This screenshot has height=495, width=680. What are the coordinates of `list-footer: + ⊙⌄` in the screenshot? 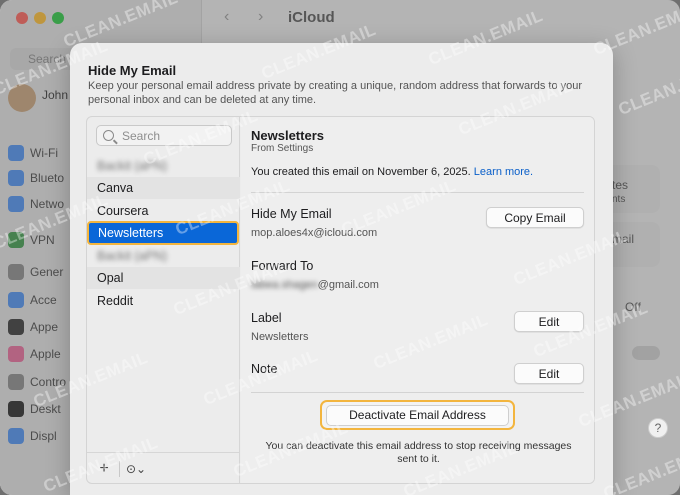 It's located at (163, 467).